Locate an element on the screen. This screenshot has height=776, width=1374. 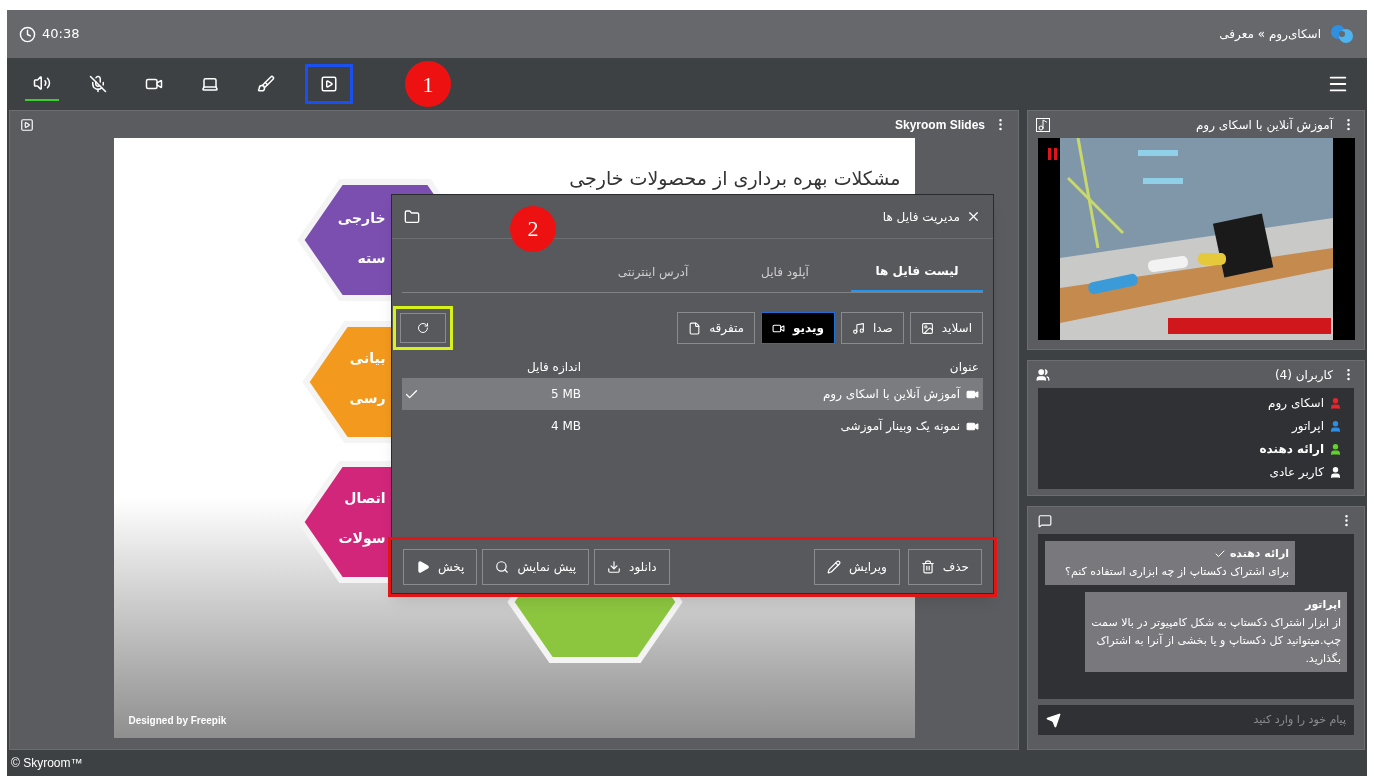
breadcrumb: اسکای‌روم » معرفی is located at coordinates (1270, 34).